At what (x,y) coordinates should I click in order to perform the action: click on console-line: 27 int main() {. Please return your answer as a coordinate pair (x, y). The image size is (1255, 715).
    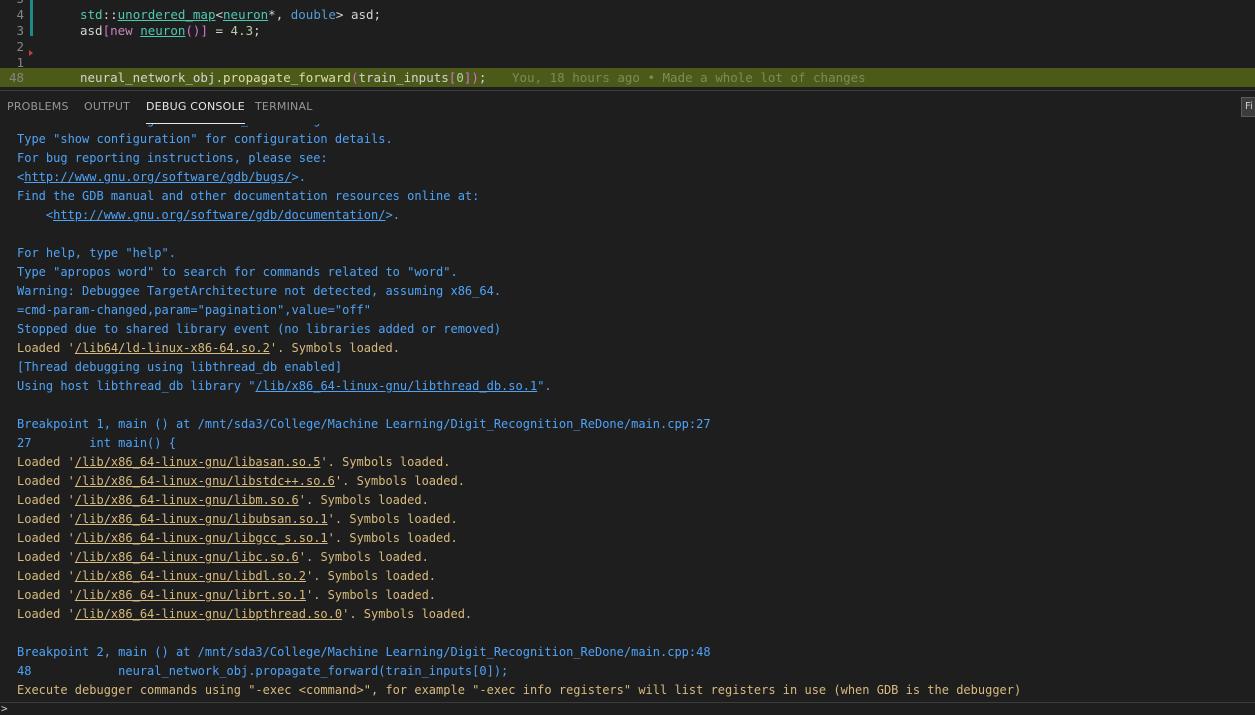
    Looking at the image, I should click on (96, 443).